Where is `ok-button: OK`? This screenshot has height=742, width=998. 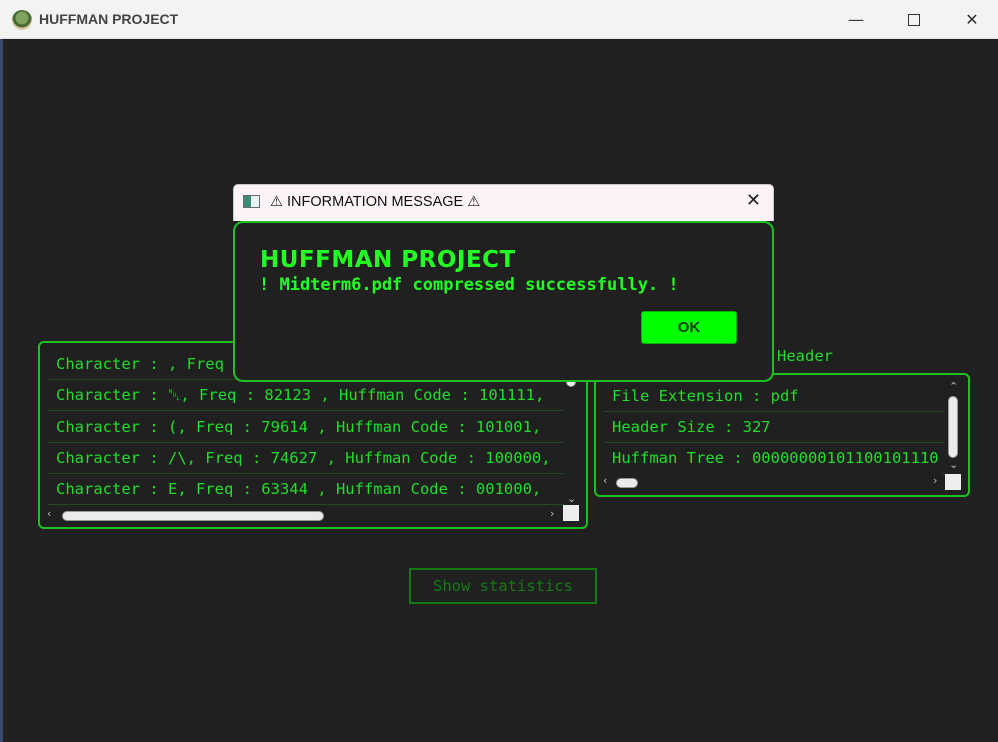
ok-button: OK is located at coordinates (689, 327).